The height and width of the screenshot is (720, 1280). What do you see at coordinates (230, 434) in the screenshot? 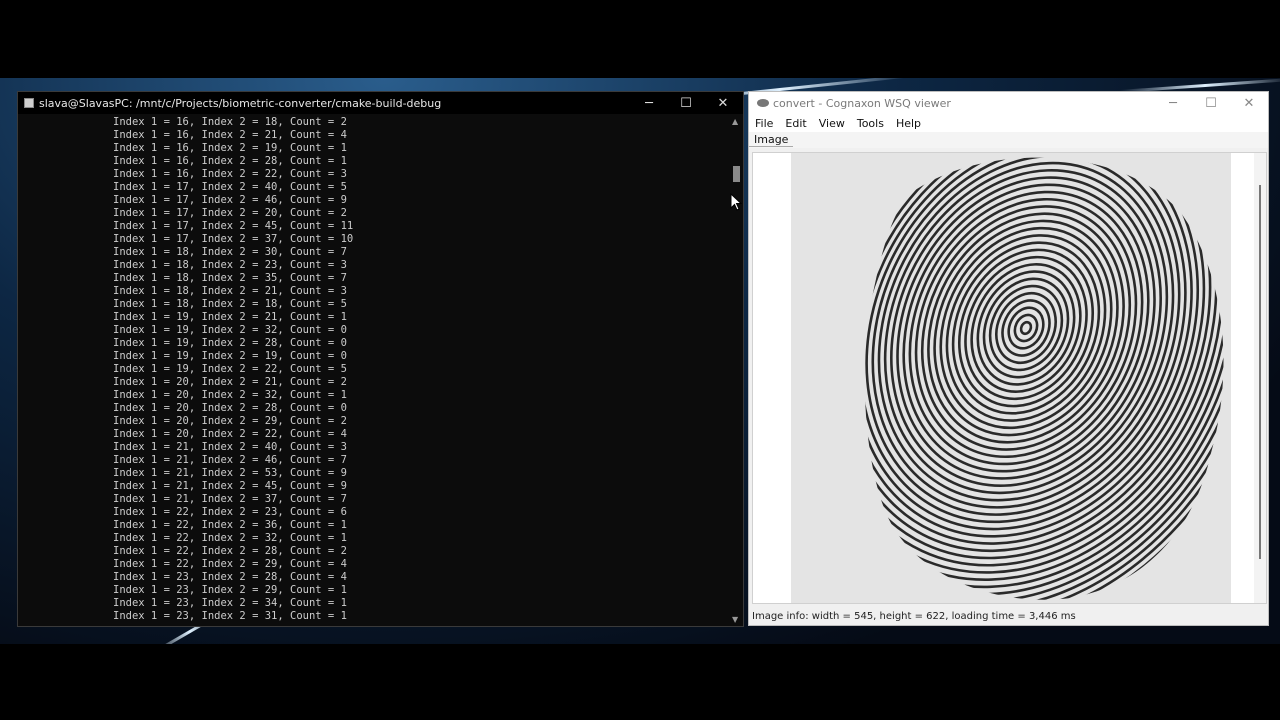
I see `terminal-line: Index 1 = 20, Index 2 = 22, Count = 4` at bounding box center [230, 434].